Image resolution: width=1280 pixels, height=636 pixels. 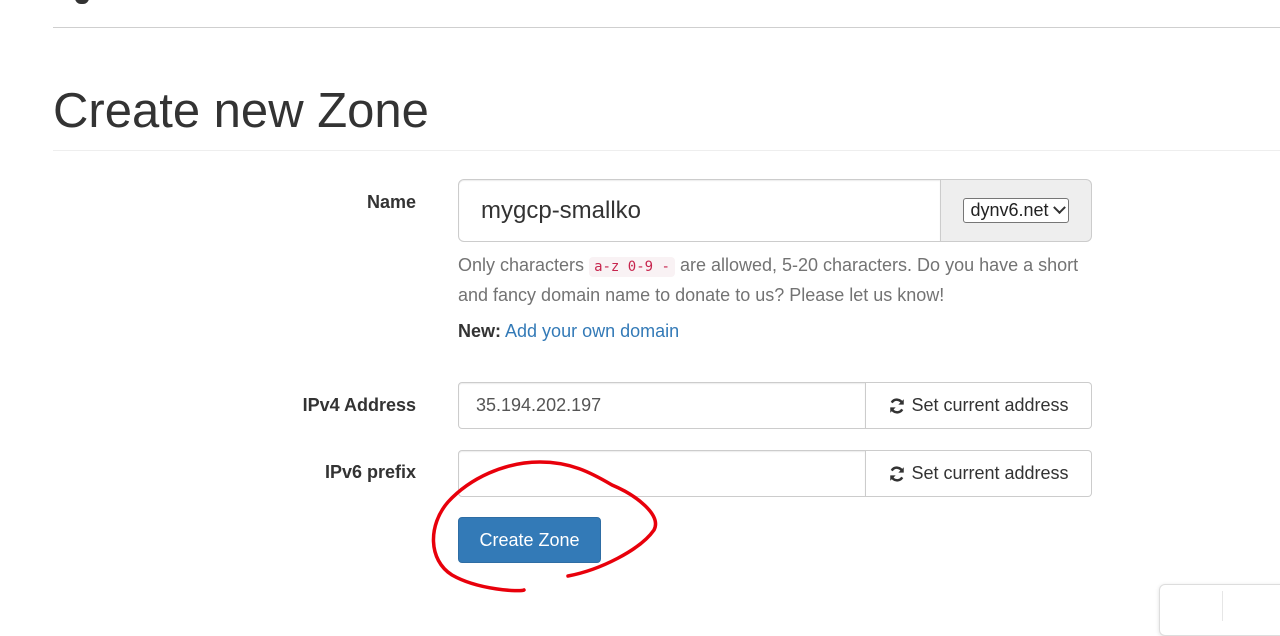 I want to click on zone-name-input, so click(x=699, y=210).